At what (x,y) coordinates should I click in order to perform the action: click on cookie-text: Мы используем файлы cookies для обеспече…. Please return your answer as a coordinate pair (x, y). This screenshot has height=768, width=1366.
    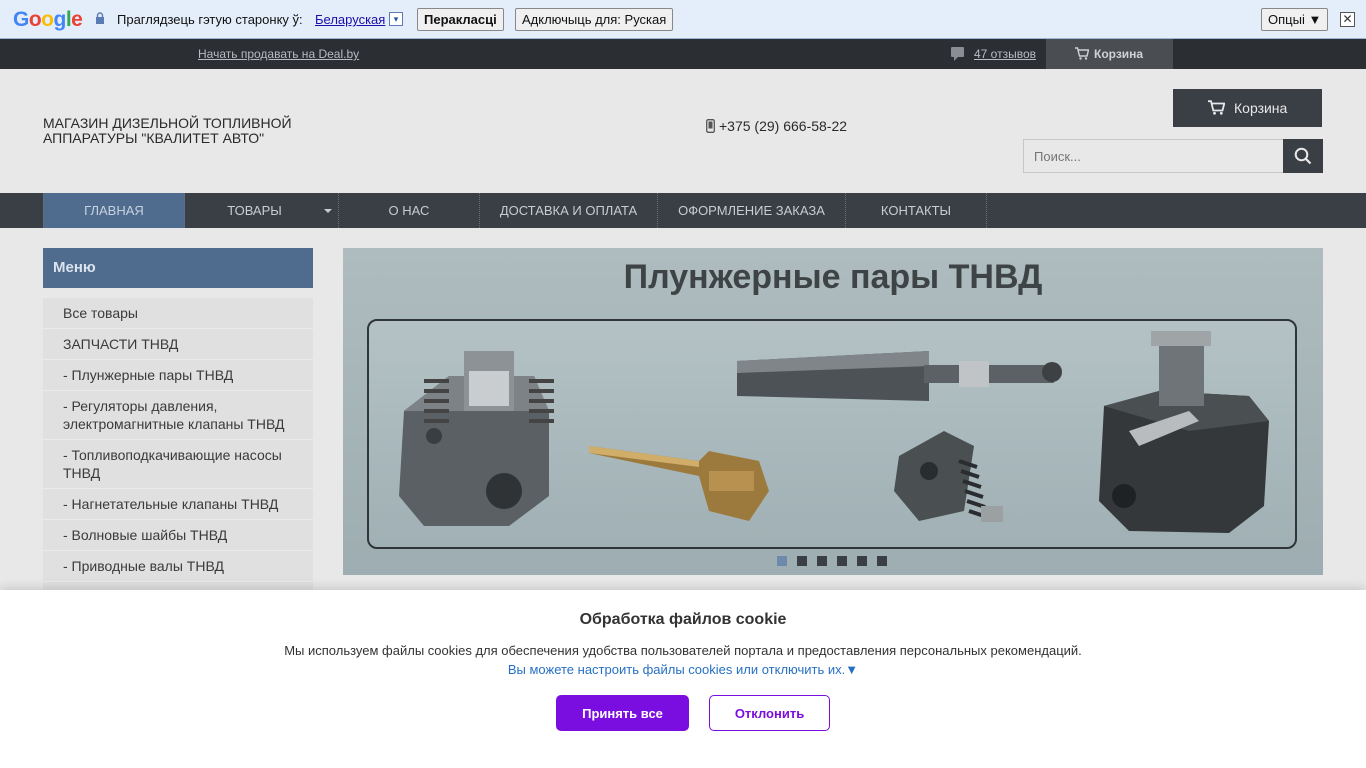
    Looking at the image, I should click on (683, 650).